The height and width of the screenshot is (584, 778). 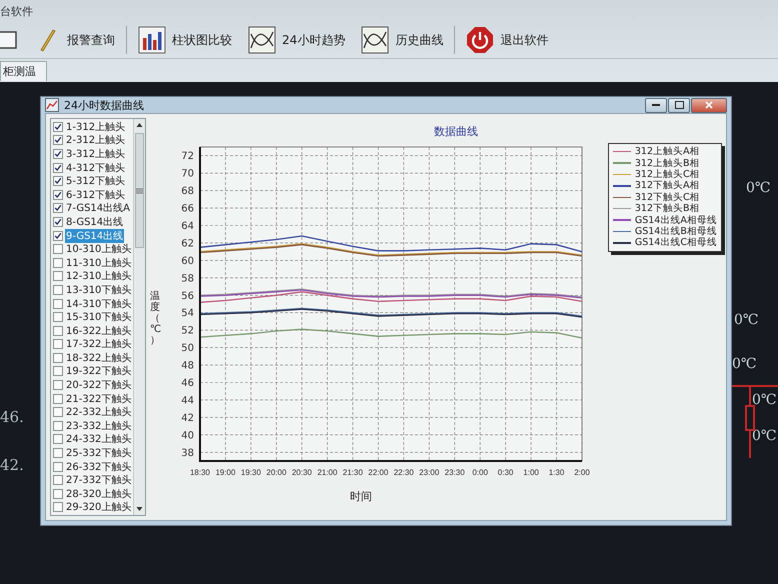 I want to click on legend-label: GS14出线A相母线, so click(x=675, y=220).